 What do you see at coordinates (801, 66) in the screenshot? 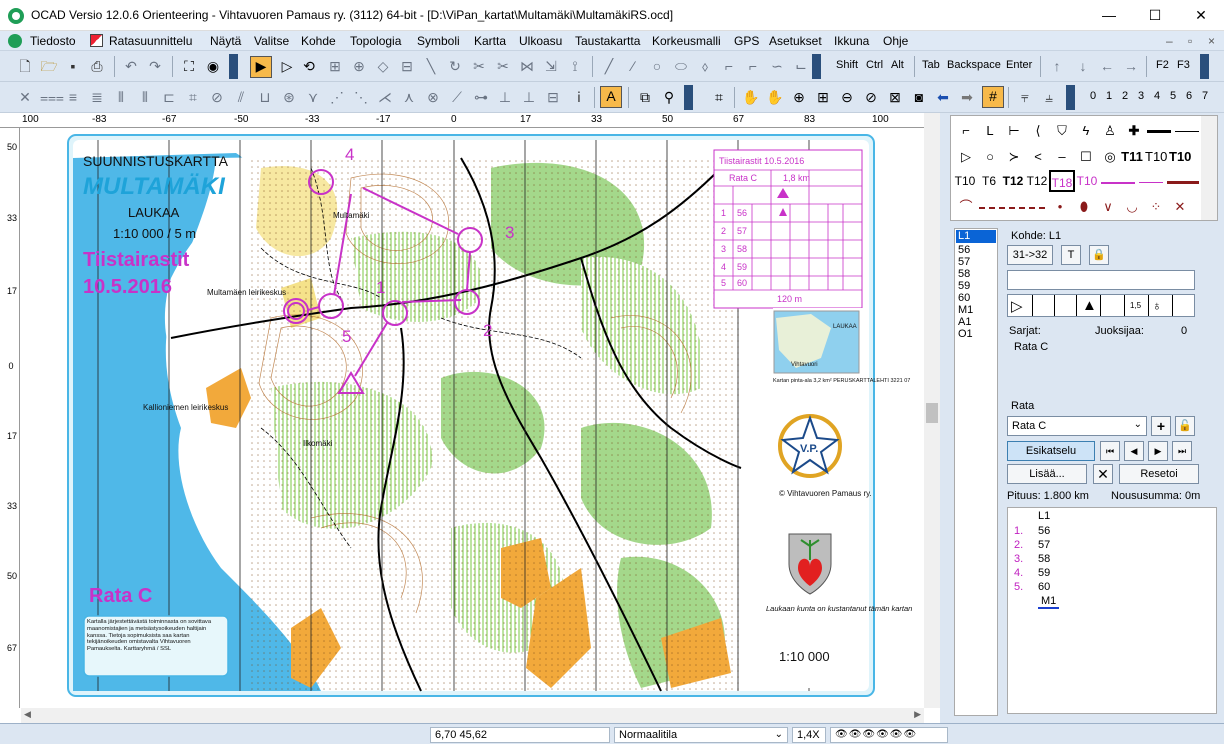
I see `draw-ortho-icon: ⌙` at bounding box center [801, 66].